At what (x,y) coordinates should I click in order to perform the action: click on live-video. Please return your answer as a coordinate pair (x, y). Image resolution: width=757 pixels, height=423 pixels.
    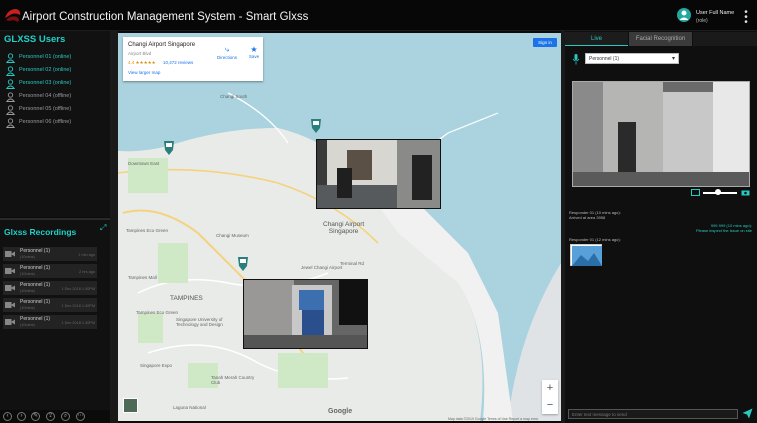
    Looking at the image, I should click on (661, 134).